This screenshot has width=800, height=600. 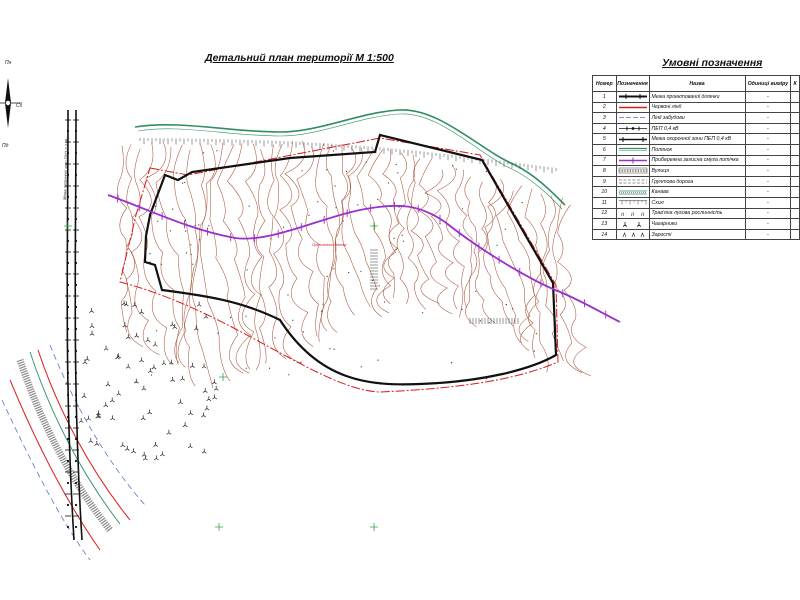 I want to click on legend-row-number: 3, so click(x=604, y=118).